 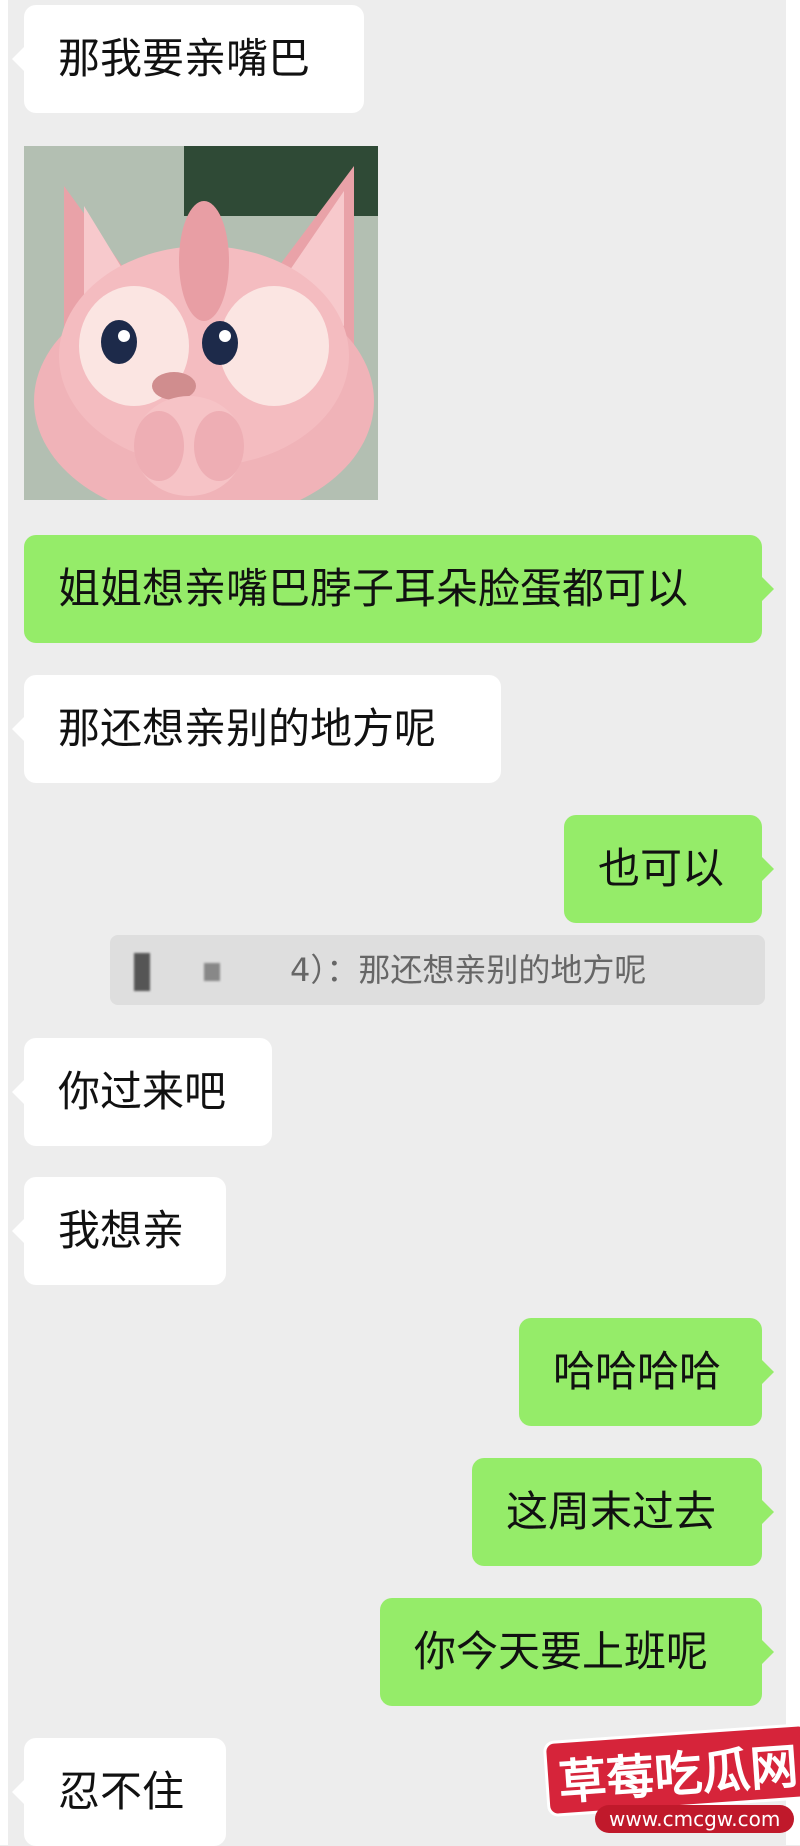 What do you see at coordinates (142, 1092) in the screenshot?
I see `message-incoming-3: 你过来吧` at bounding box center [142, 1092].